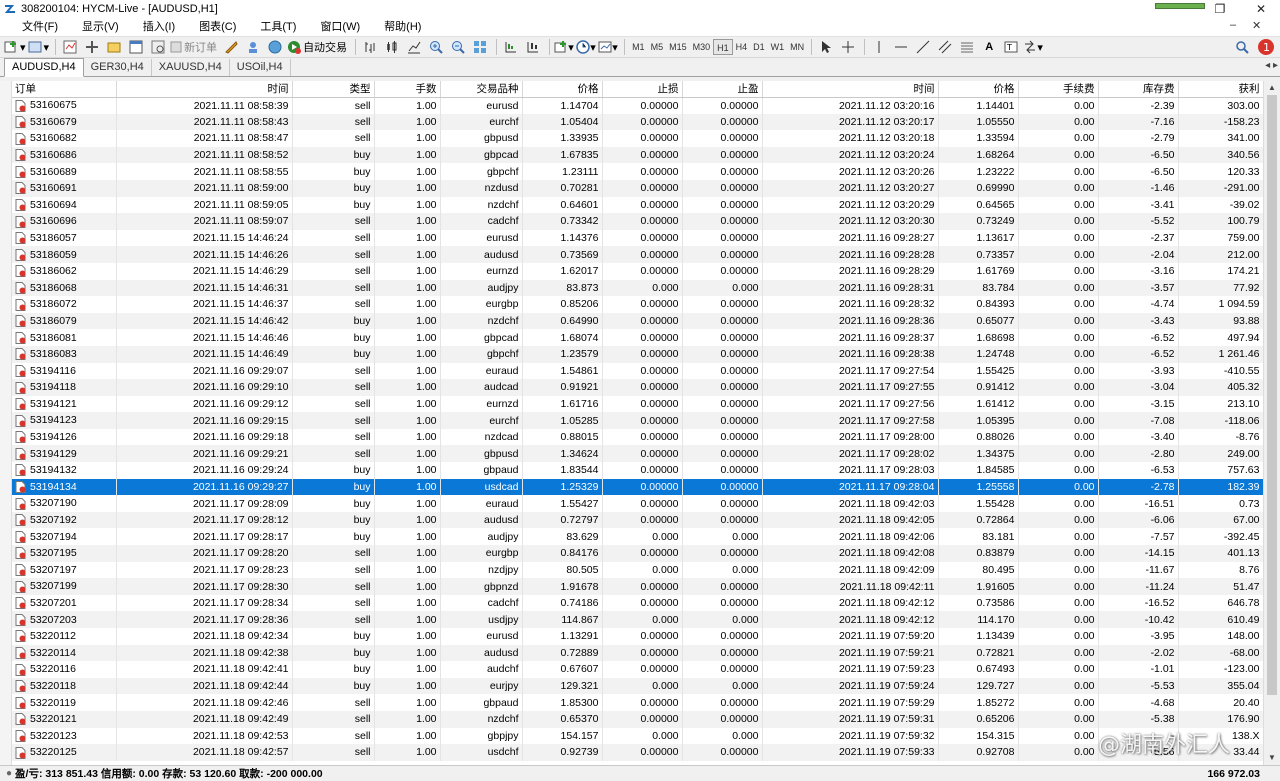  What do you see at coordinates (978, 89) in the screenshot?
I see `col-close-price: 价格` at bounding box center [978, 89].